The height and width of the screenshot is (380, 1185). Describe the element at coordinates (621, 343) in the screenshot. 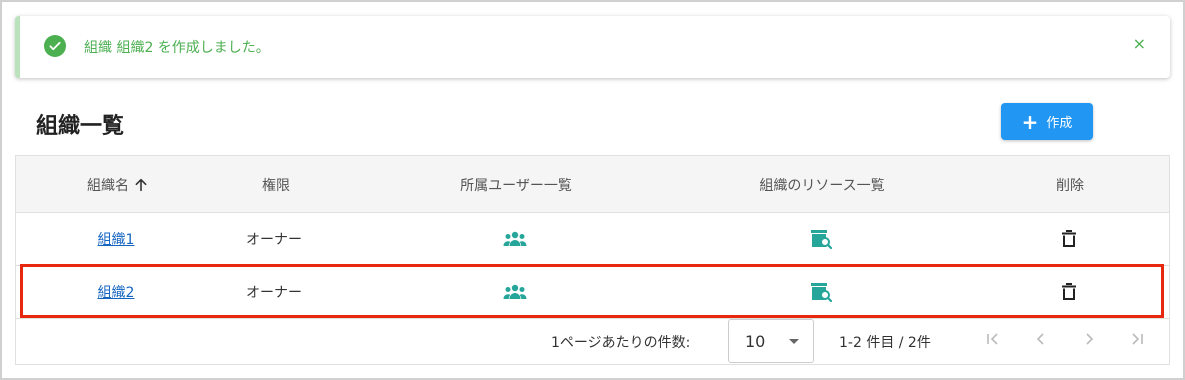

I see `rows-per-page-label: 1ページあたりの件数:` at that location.